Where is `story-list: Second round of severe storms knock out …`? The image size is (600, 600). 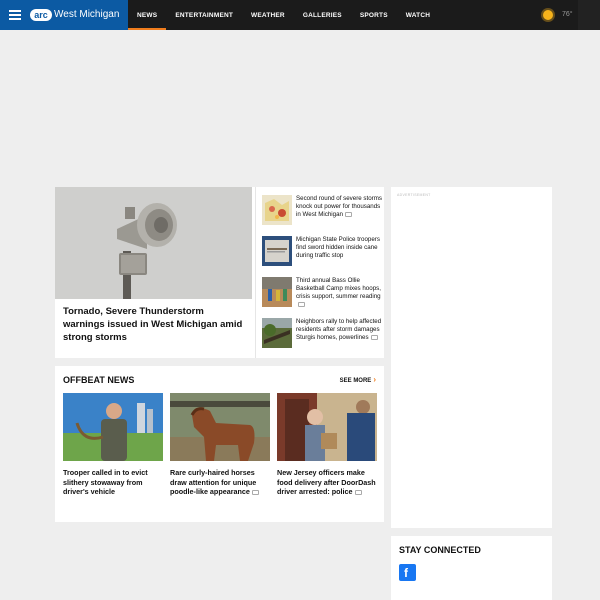 story-list: Second round of severe storms knock out … is located at coordinates (319, 272).